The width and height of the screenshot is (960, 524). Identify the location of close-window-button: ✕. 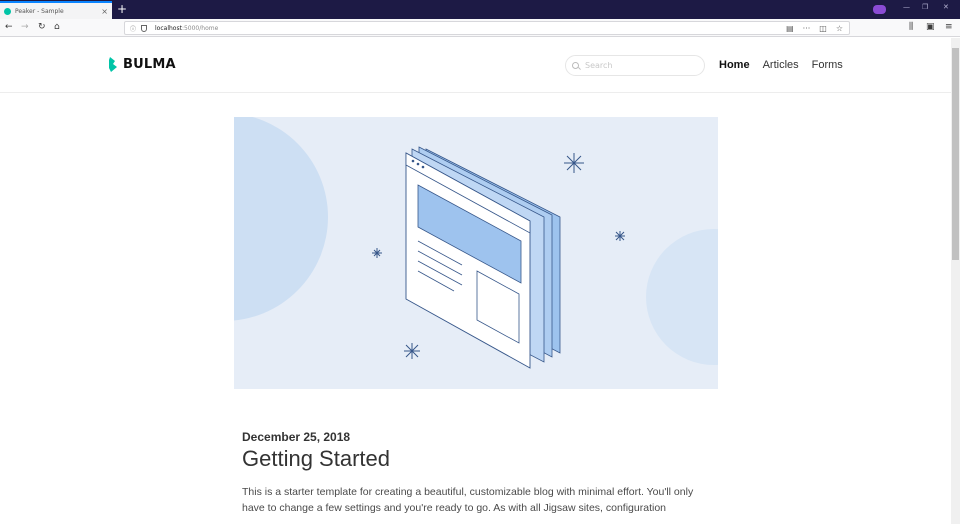
(946, 7).